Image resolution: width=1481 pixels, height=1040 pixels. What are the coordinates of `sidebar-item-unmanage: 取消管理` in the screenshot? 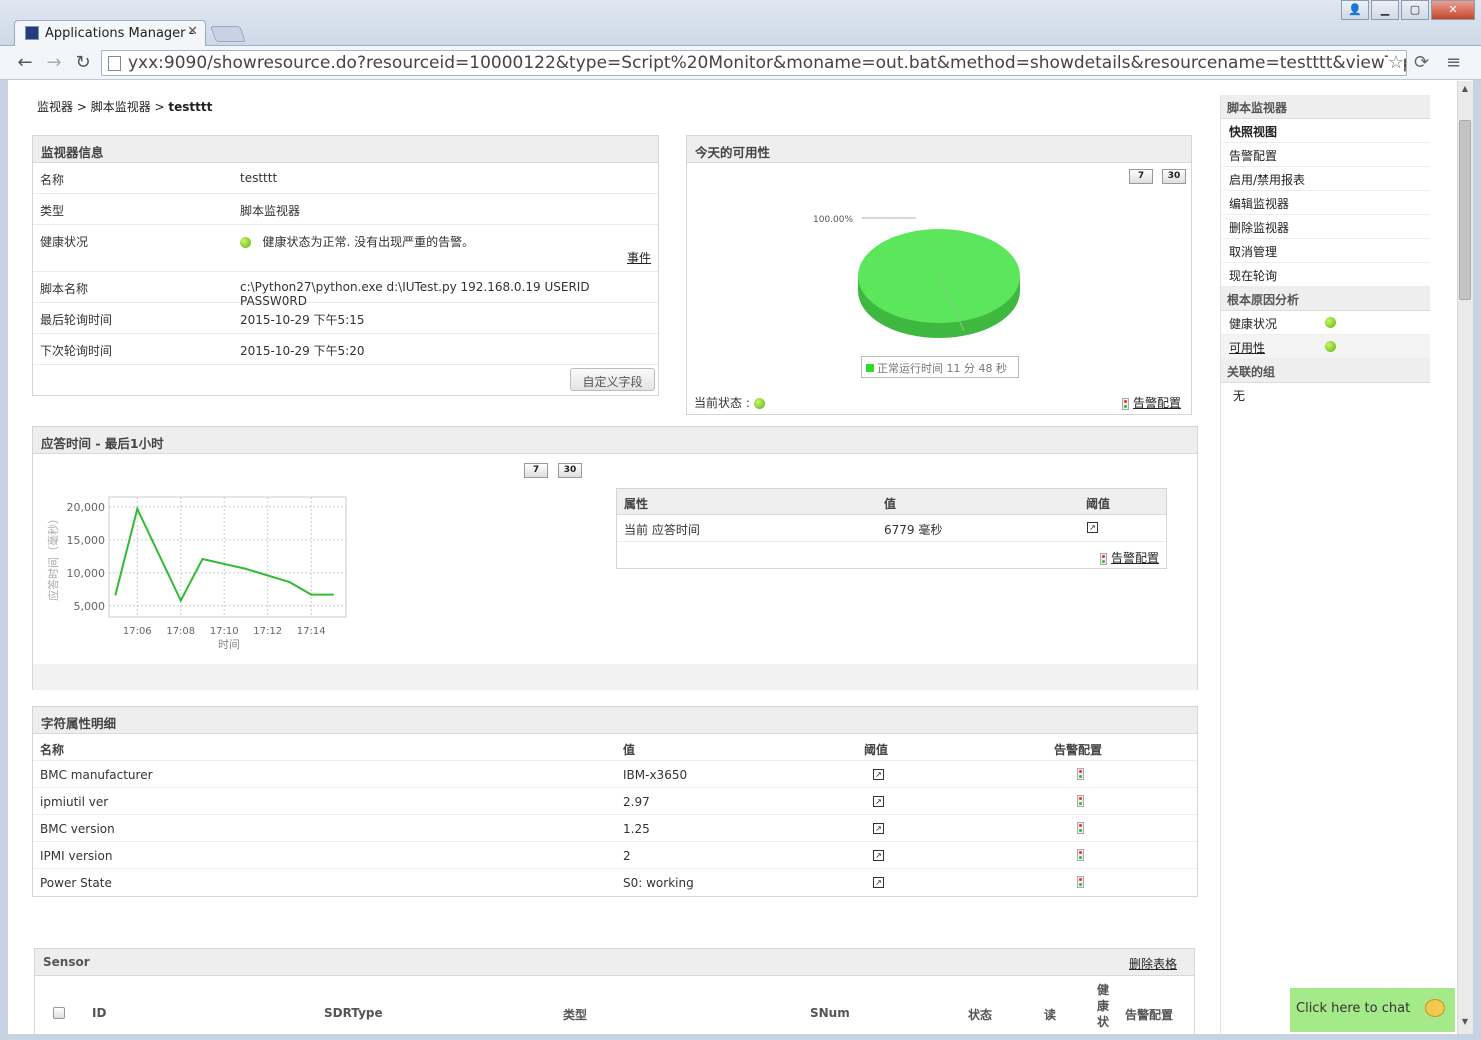 It's located at (1325, 251).